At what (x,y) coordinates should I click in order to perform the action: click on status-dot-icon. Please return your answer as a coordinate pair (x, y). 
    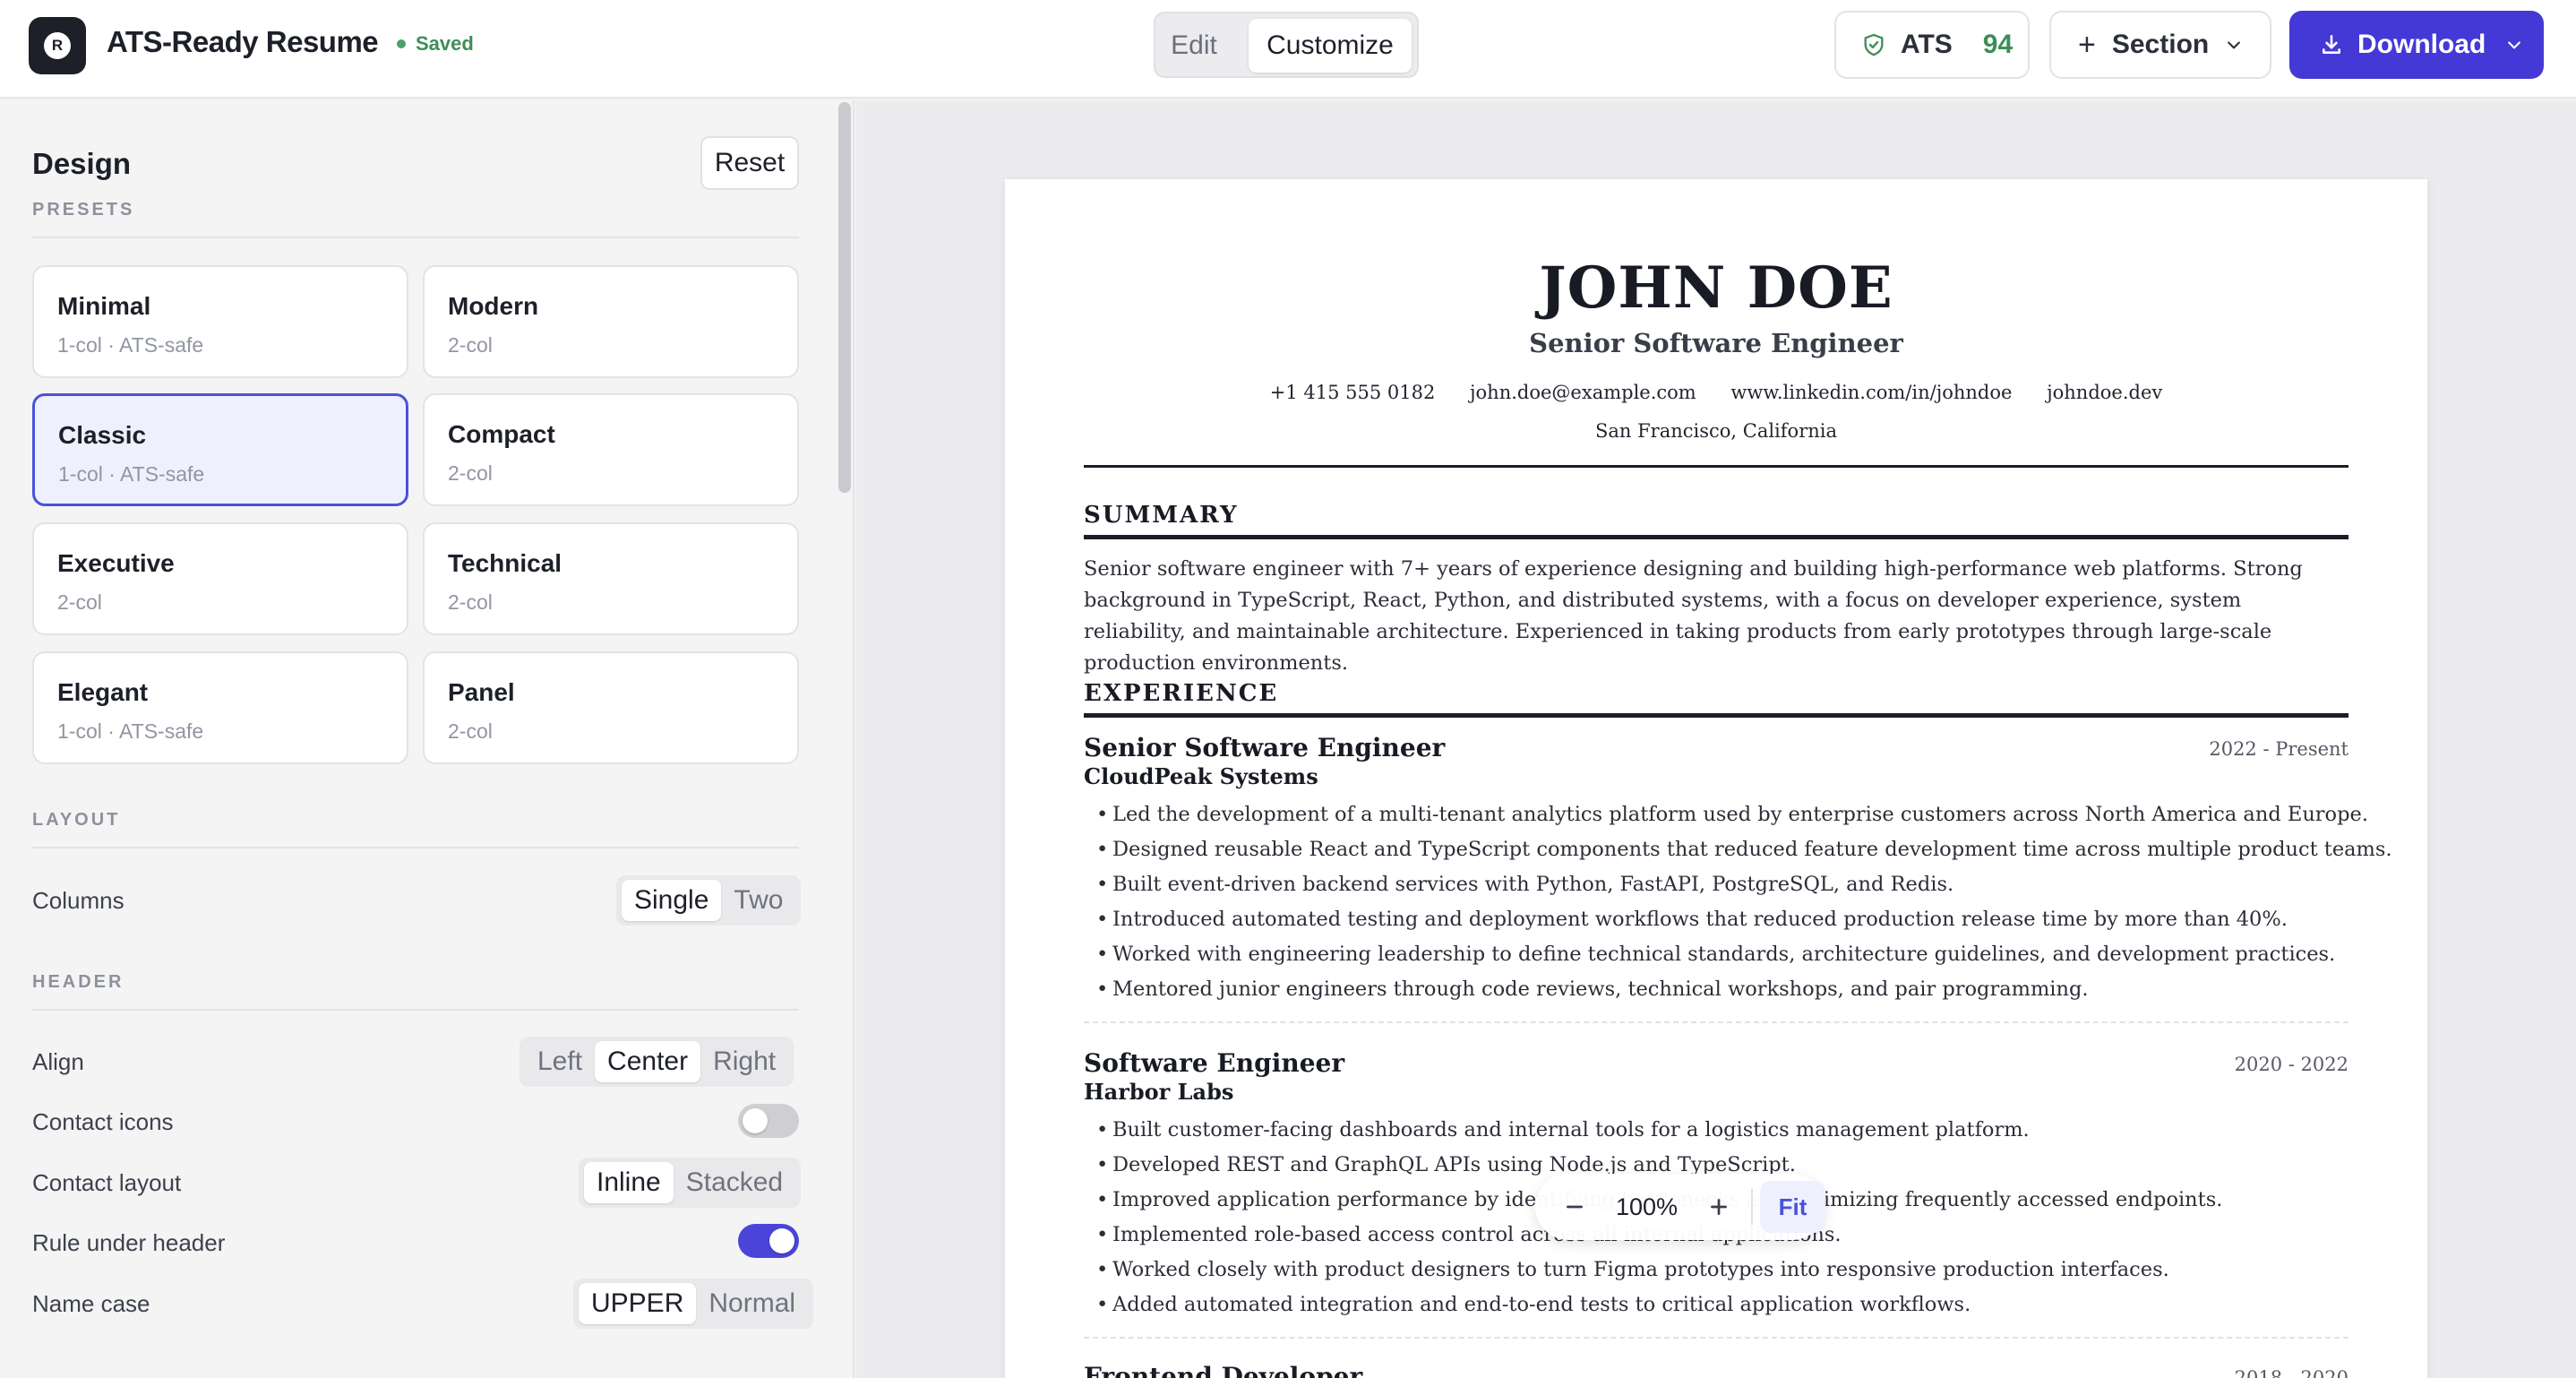
    Looking at the image, I should click on (401, 43).